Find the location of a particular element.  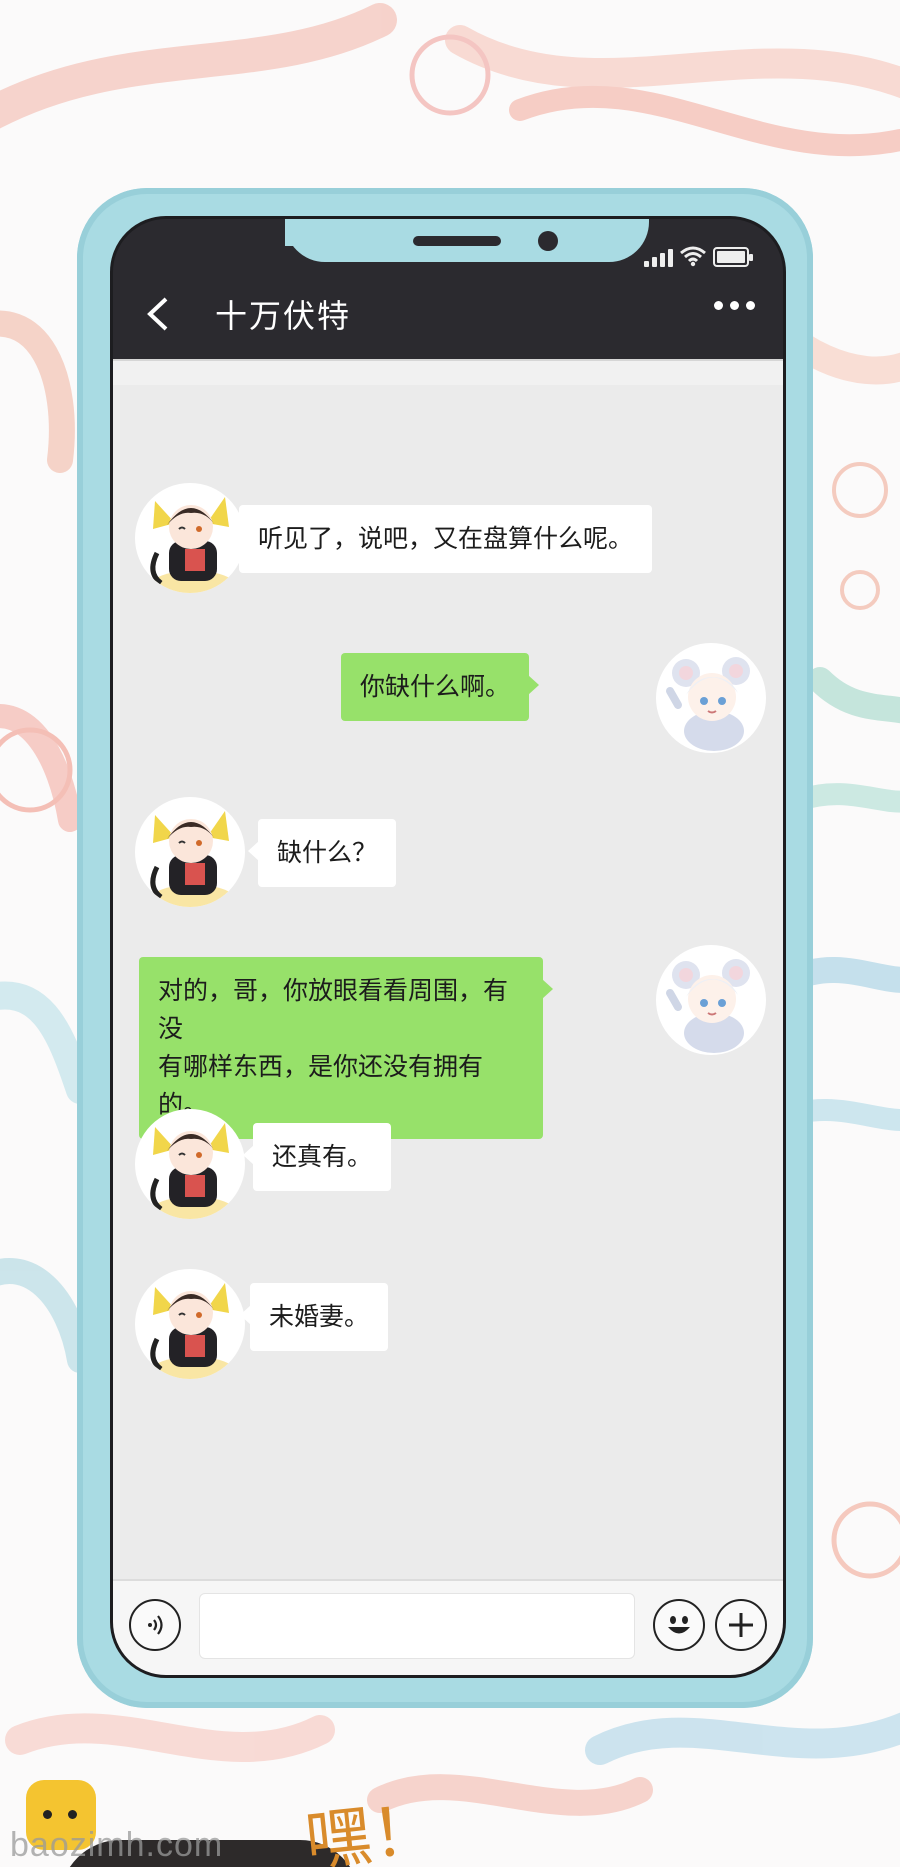

message-bubble-incoming: 未婚妻。 is located at coordinates (314, 1317).